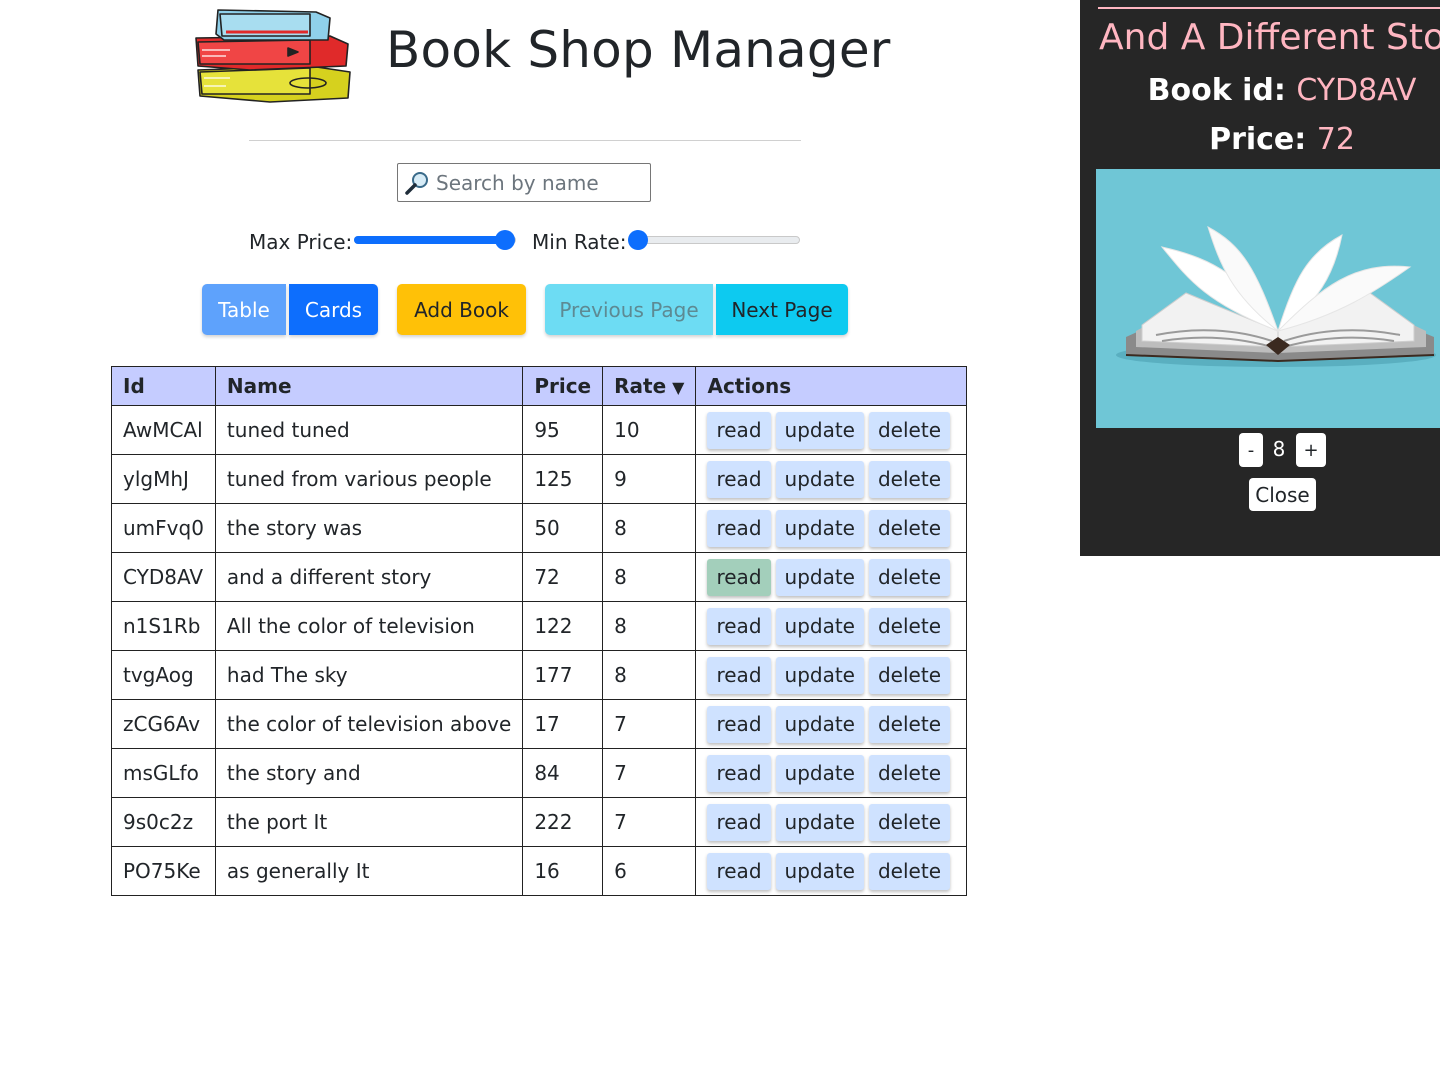 The image size is (1440, 1080). What do you see at coordinates (1269, 8) in the screenshot?
I see `panel-top-line` at bounding box center [1269, 8].